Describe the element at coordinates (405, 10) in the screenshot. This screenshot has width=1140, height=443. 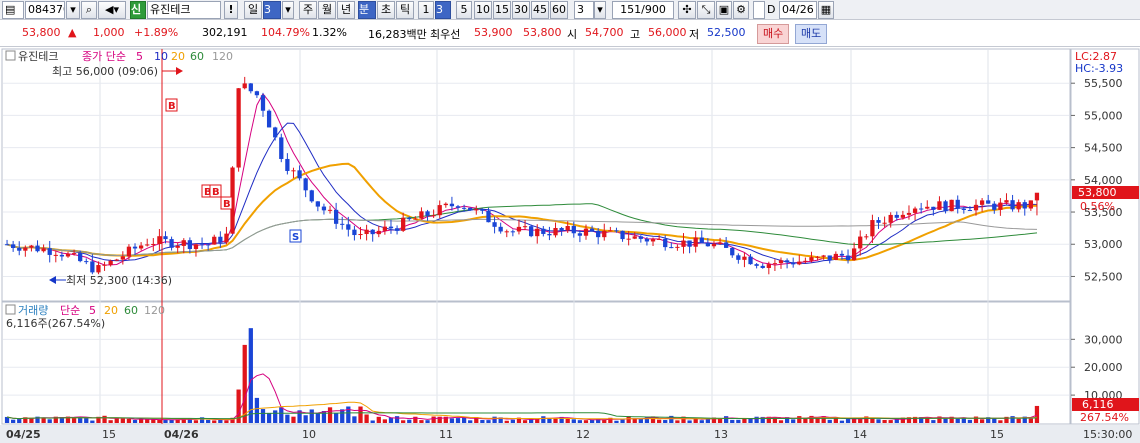
I see `period-tick-button: 틱` at that location.